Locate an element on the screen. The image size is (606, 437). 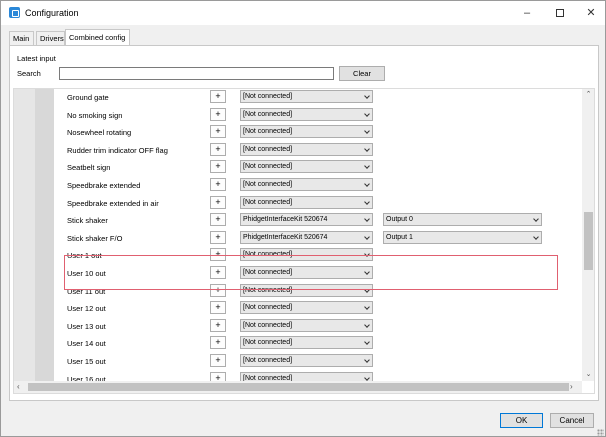
horizontal-scroll-thumb is located at coordinates (298, 387).